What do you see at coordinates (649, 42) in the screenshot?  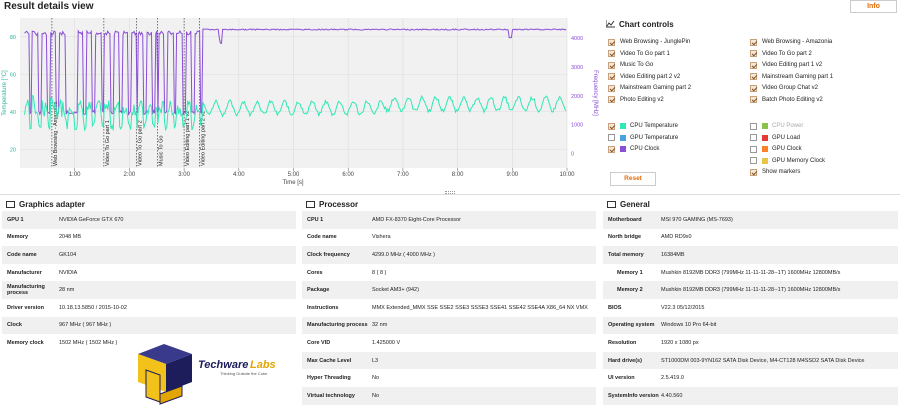 I see `checkbox-web-browsing-junglepin: Web Browsing - JunglePin` at bounding box center [649, 42].